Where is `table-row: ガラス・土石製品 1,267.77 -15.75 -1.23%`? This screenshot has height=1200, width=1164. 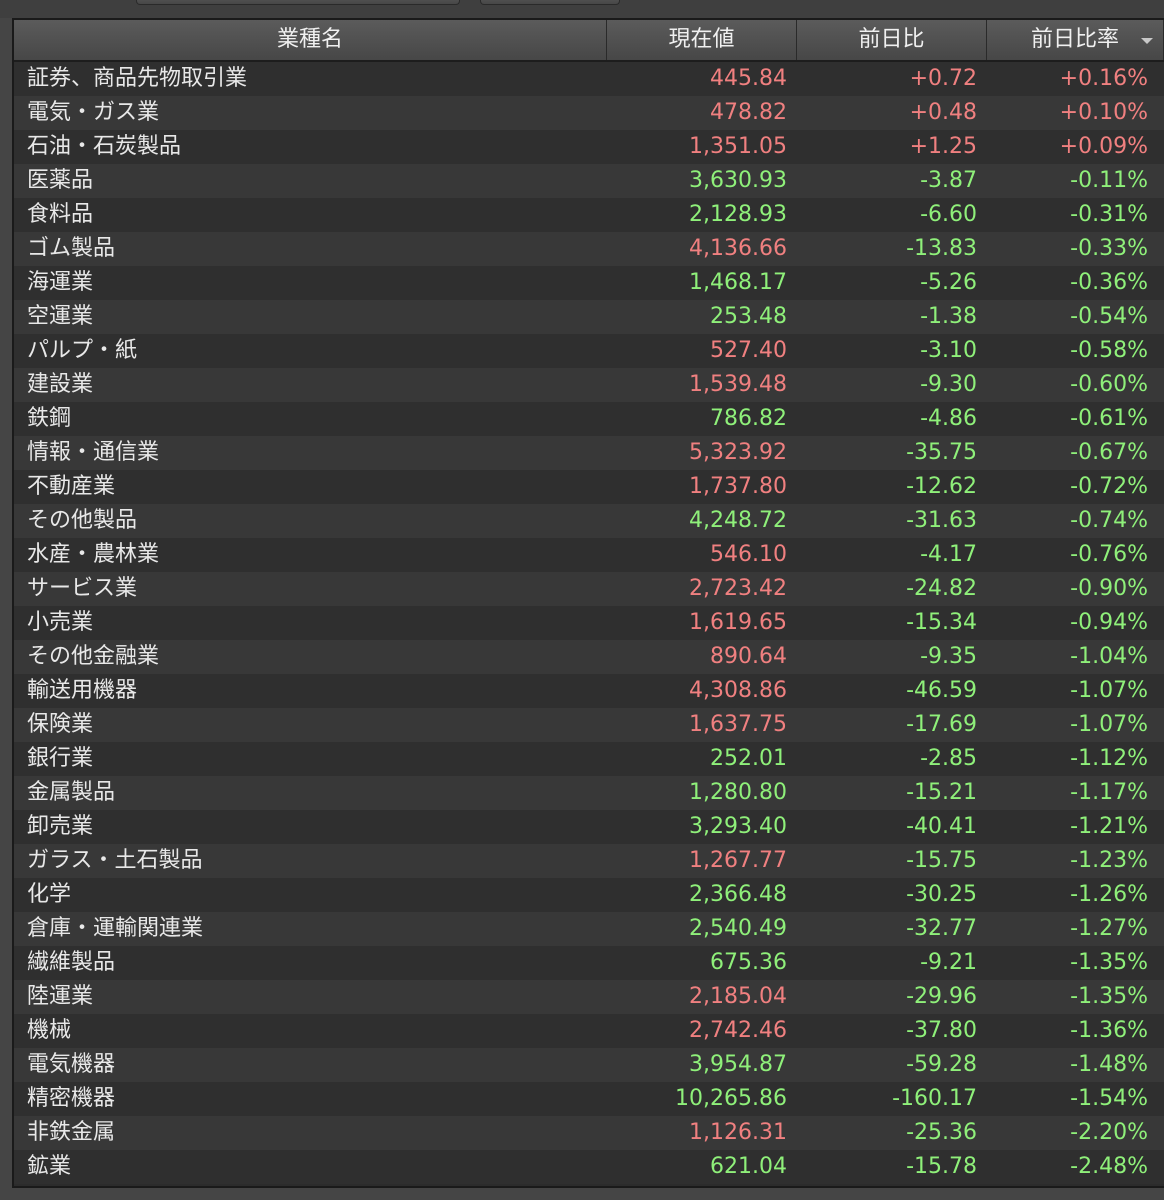 table-row: ガラス・土石製品 1,267.77 -15.75 -1.23% is located at coordinates (589, 861).